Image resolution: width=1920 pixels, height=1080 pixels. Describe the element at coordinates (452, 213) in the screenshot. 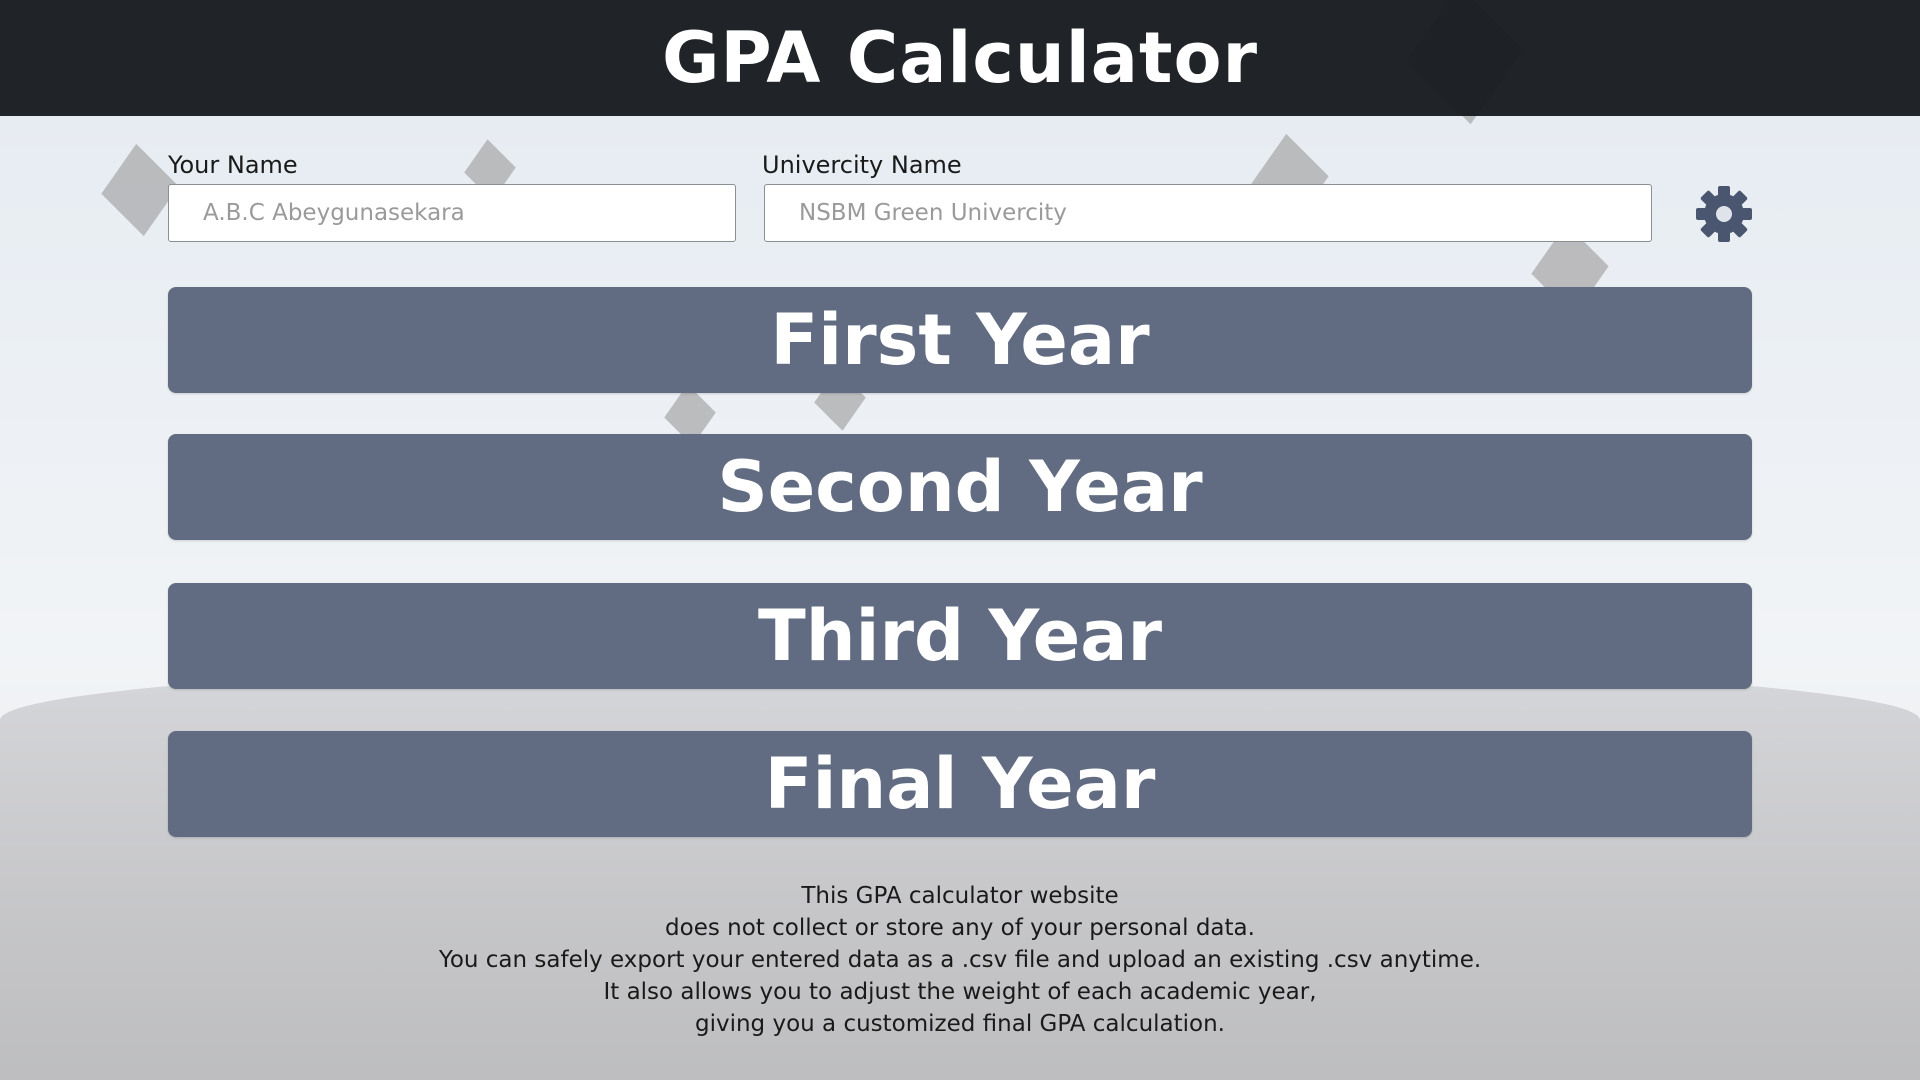

I see `name-input` at that location.